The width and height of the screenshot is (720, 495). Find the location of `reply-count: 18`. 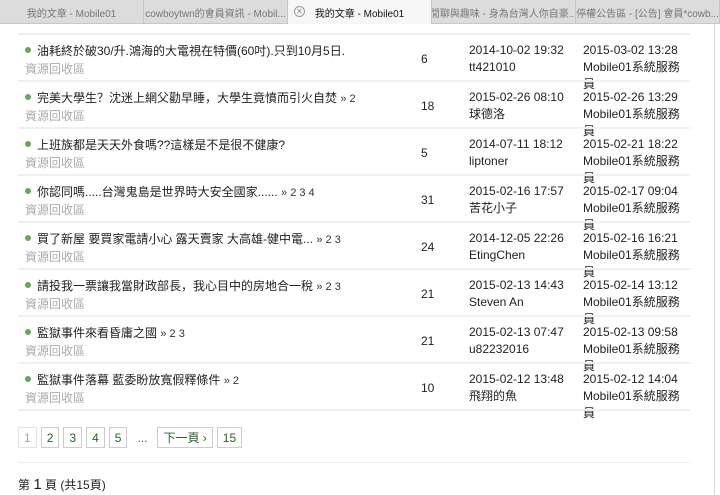

reply-count: 18 is located at coordinates (428, 106).